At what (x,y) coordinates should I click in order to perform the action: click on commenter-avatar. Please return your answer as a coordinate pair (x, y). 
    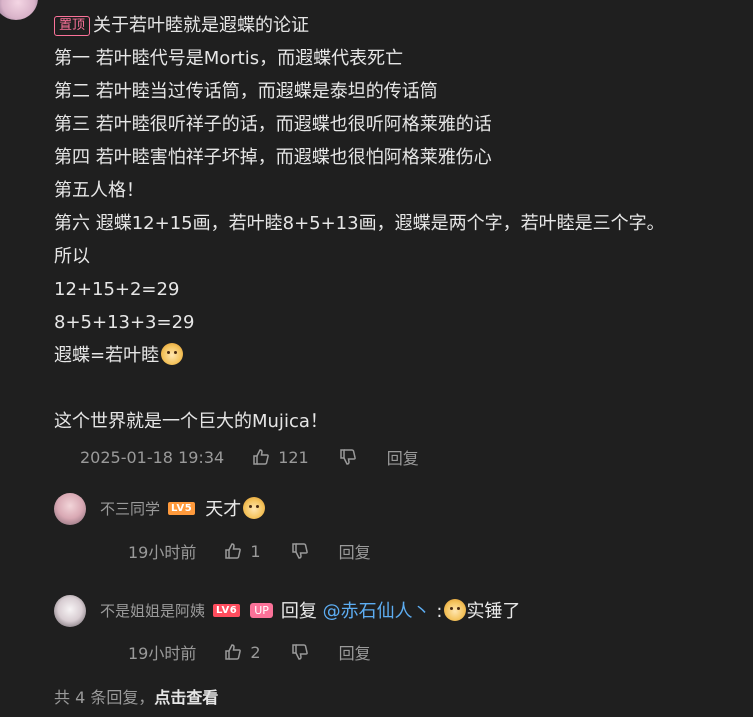
    Looking at the image, I should click on (19, 10).